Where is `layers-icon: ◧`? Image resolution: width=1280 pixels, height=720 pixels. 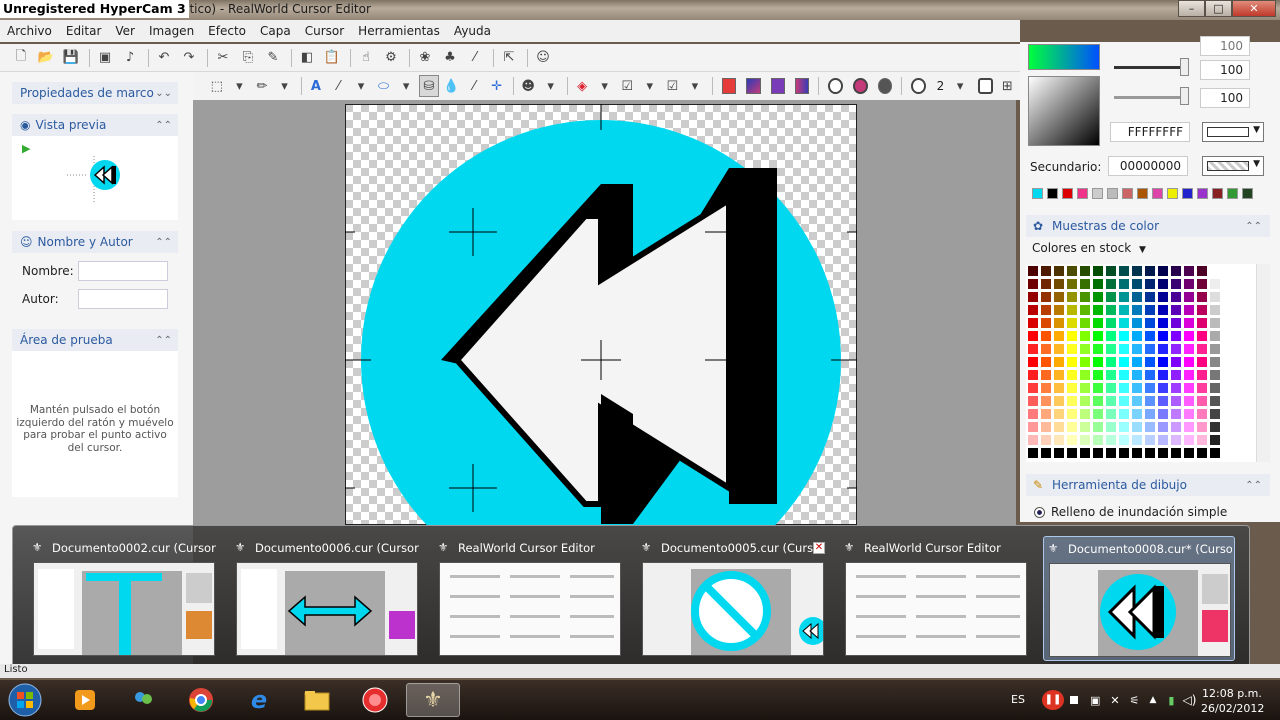 layers-icon: ◧ is located at coordinates (307, 58).